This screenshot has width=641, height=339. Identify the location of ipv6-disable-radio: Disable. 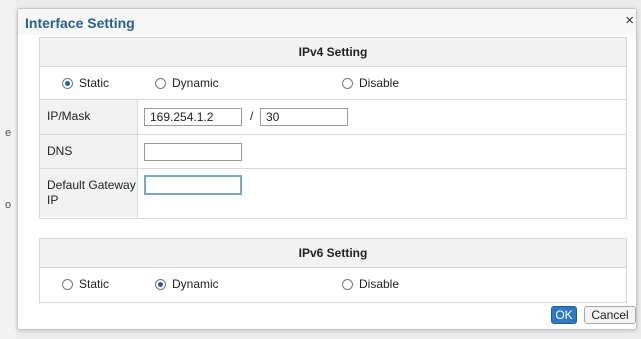
(370, 284).